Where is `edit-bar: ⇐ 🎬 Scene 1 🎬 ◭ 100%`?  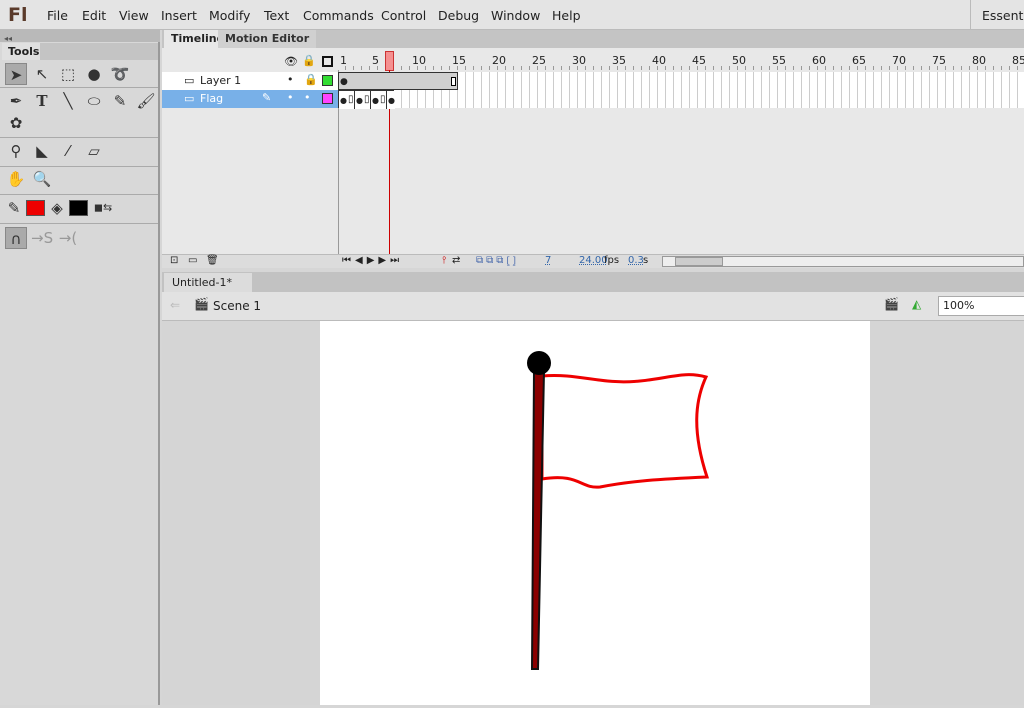
edit-bar: ⇐ 🎬 Scene 1 🎬 ◭ 100% is located at coordinates (593, 306).